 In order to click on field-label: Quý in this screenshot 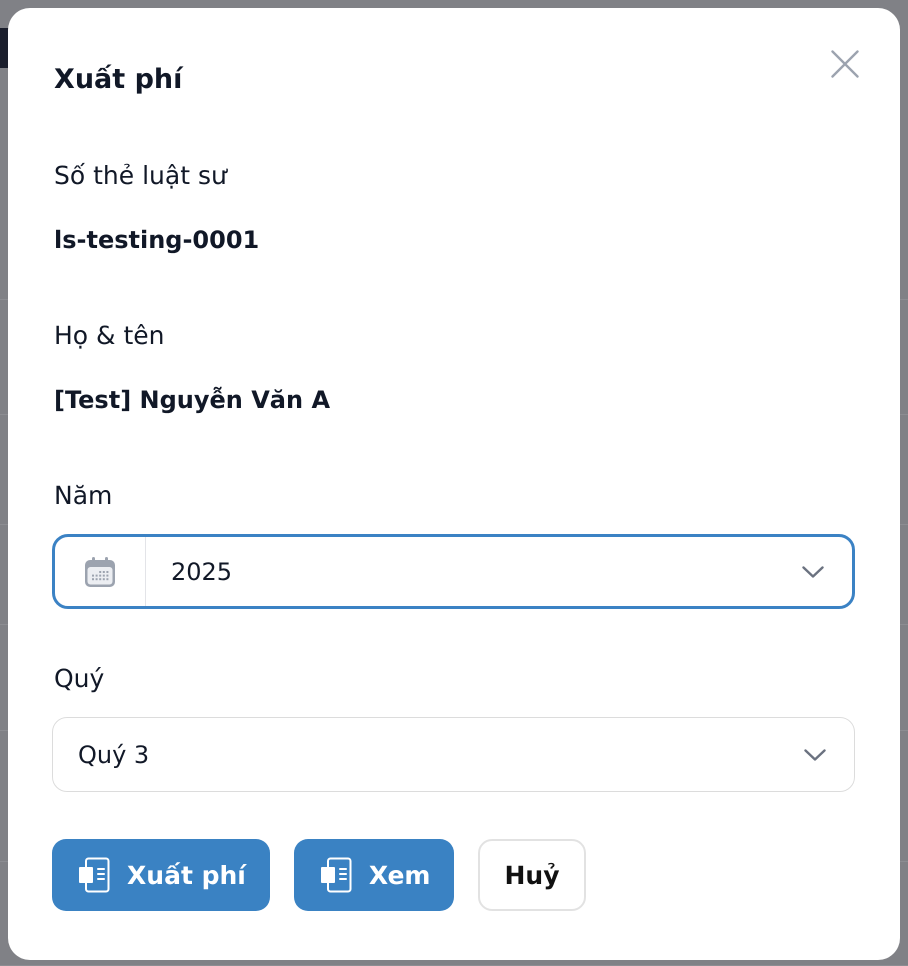, I will do `click(79, 679)`.